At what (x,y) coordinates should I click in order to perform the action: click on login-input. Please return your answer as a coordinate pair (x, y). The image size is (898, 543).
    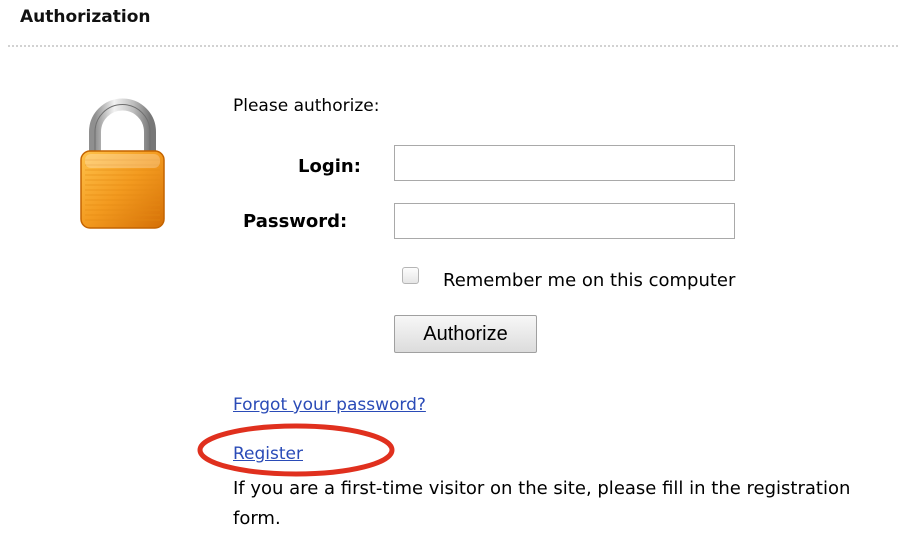
    Looking at the image, I should click on (564, 163).